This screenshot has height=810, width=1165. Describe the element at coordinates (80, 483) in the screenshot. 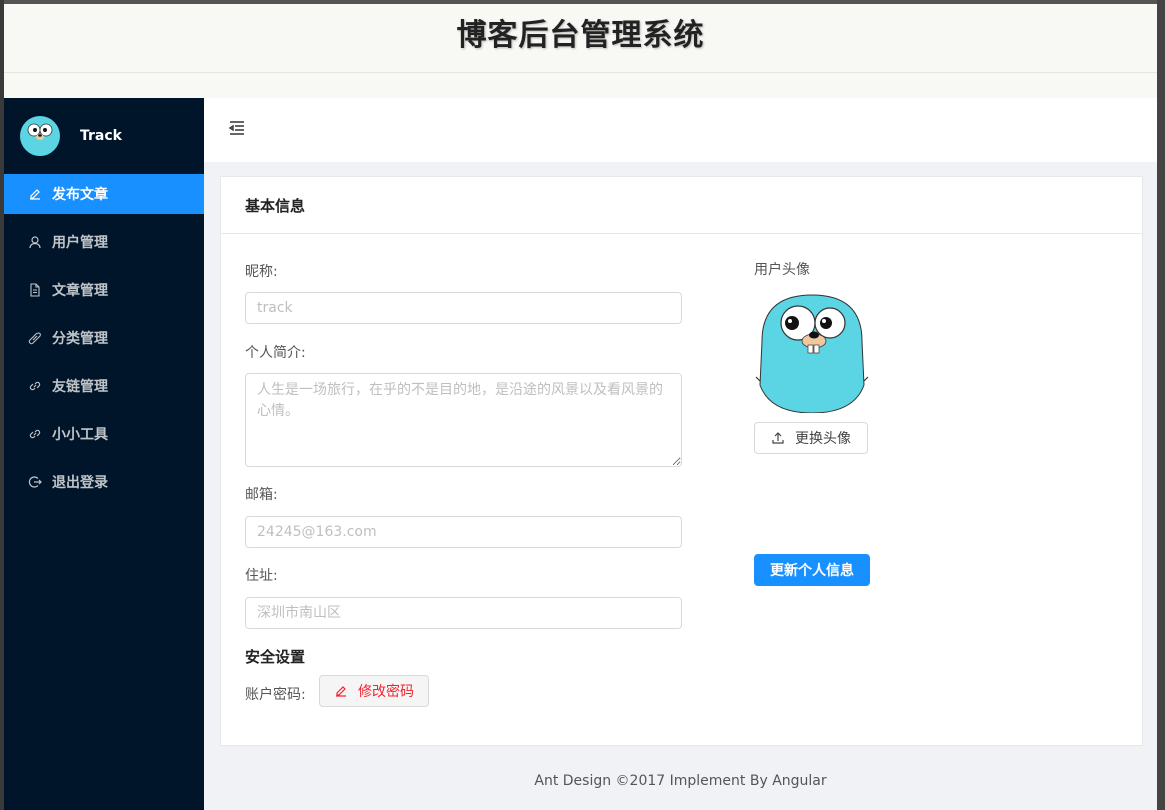

I see `sidebar-item-label: 退出登录` at that location.